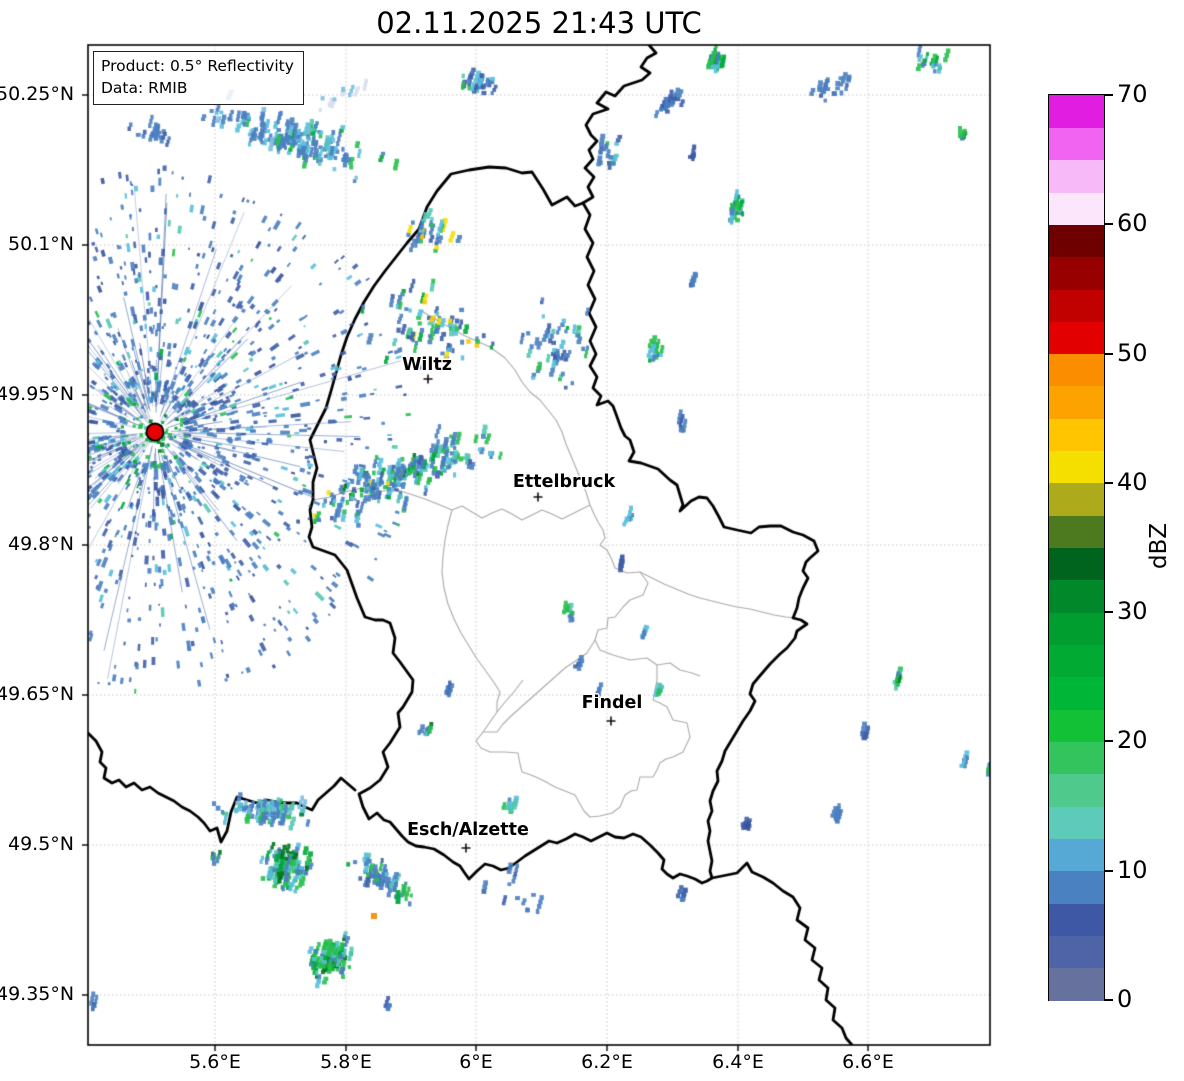 This screenshot has height=1081, width=1184. I want to click on colorbar-tick-label: 10, so click(1132, 869).